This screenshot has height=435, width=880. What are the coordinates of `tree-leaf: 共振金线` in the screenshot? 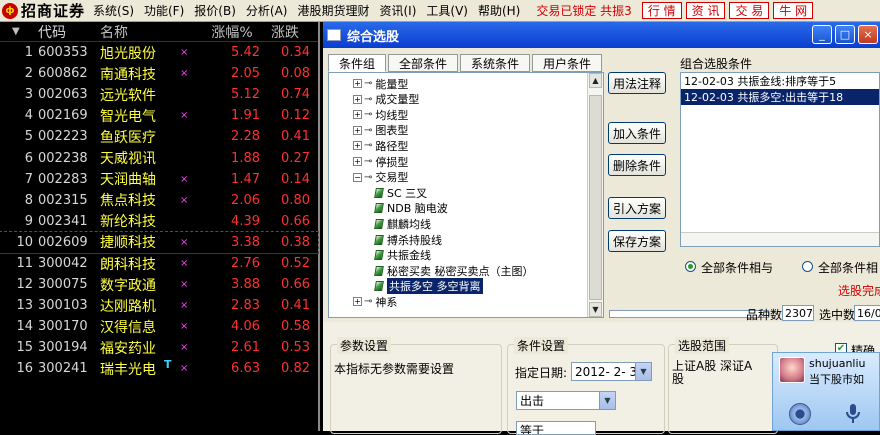 It's located at (402, 255).